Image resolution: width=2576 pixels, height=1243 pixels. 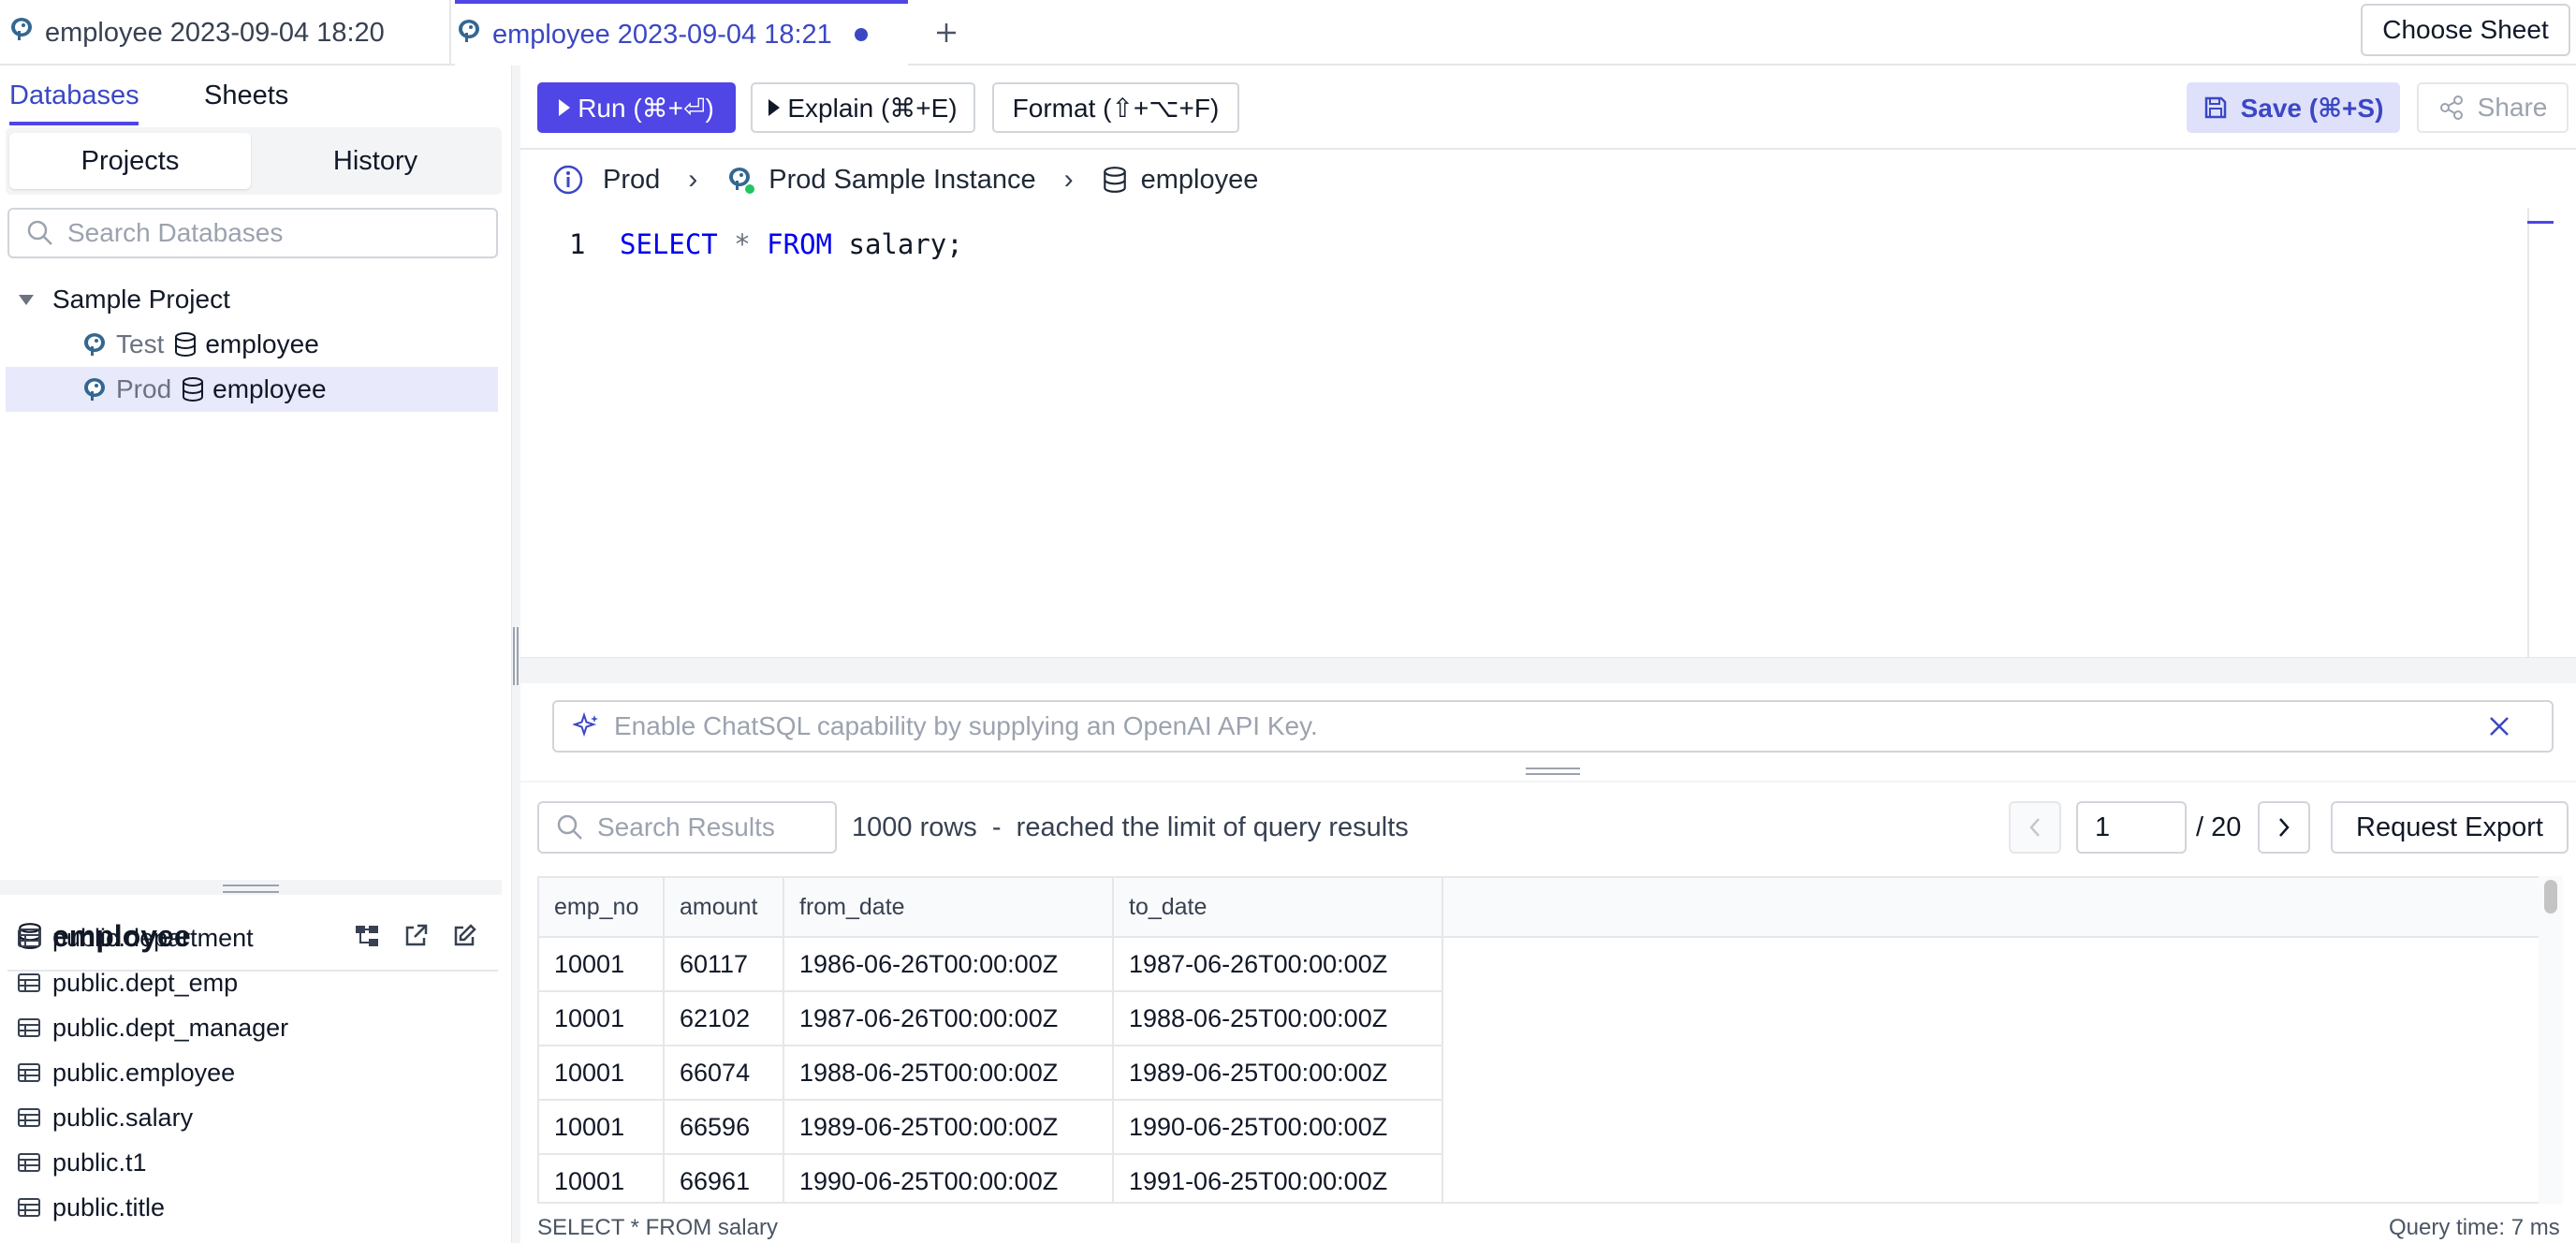 I want to click on breadcrumb-instance: Prod Sample Instance, so click(x=902, y=181).